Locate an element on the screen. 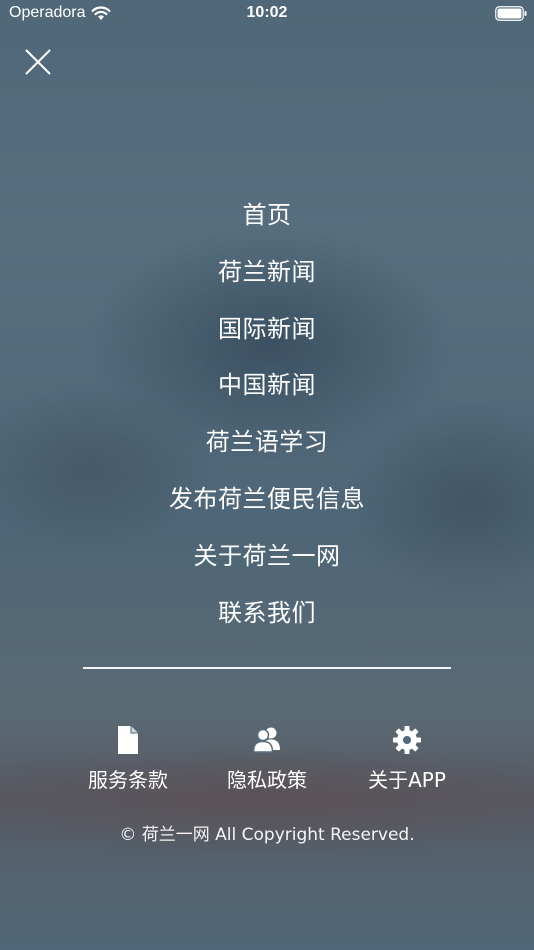  gear-icon is located at coordinates (407, 740).